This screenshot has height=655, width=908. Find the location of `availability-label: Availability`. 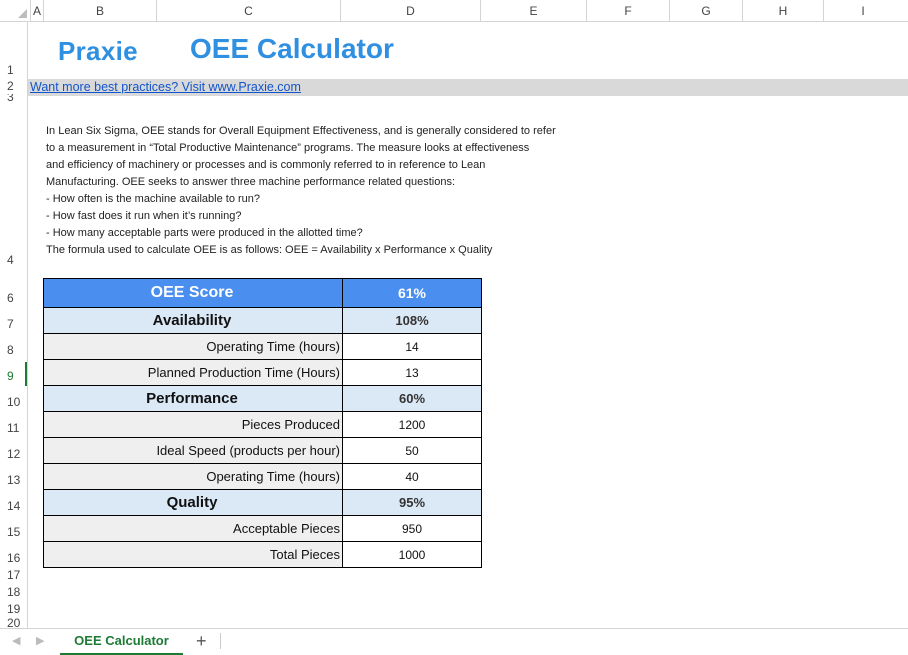

availability-label: Availability is located at coordinates (193, 320).